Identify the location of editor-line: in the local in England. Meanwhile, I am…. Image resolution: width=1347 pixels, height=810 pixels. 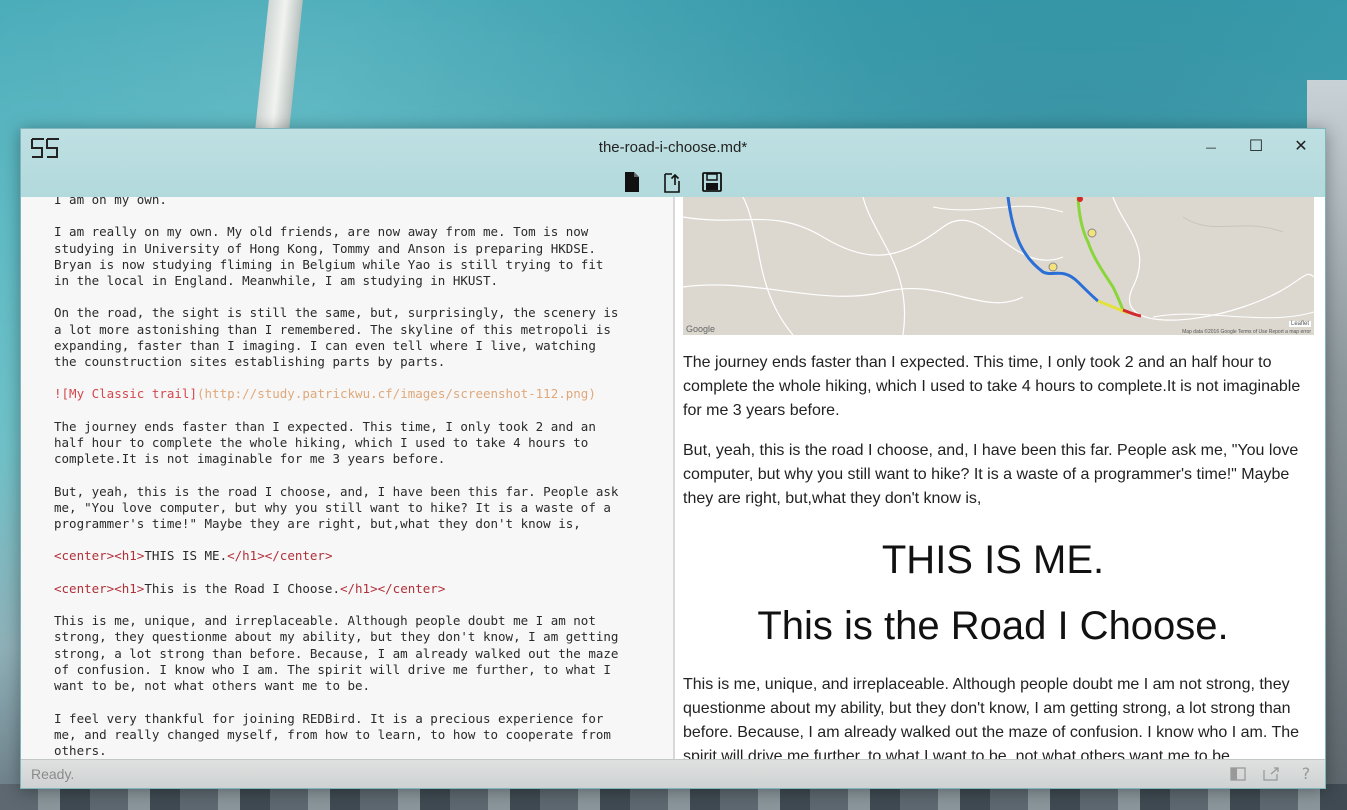
(276, 281).